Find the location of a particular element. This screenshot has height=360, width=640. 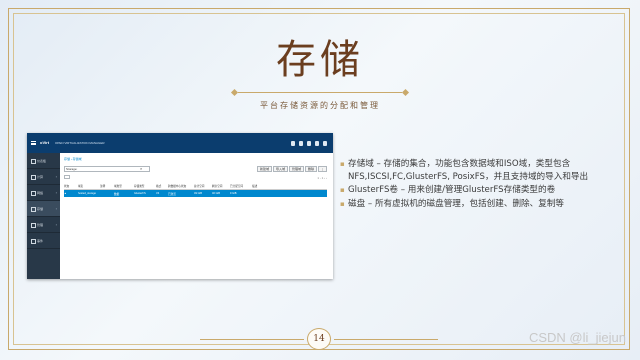

app-brand-subtitle: OPEN VIRTUALIZATION MANAGER is located at coordinates (80, 143).